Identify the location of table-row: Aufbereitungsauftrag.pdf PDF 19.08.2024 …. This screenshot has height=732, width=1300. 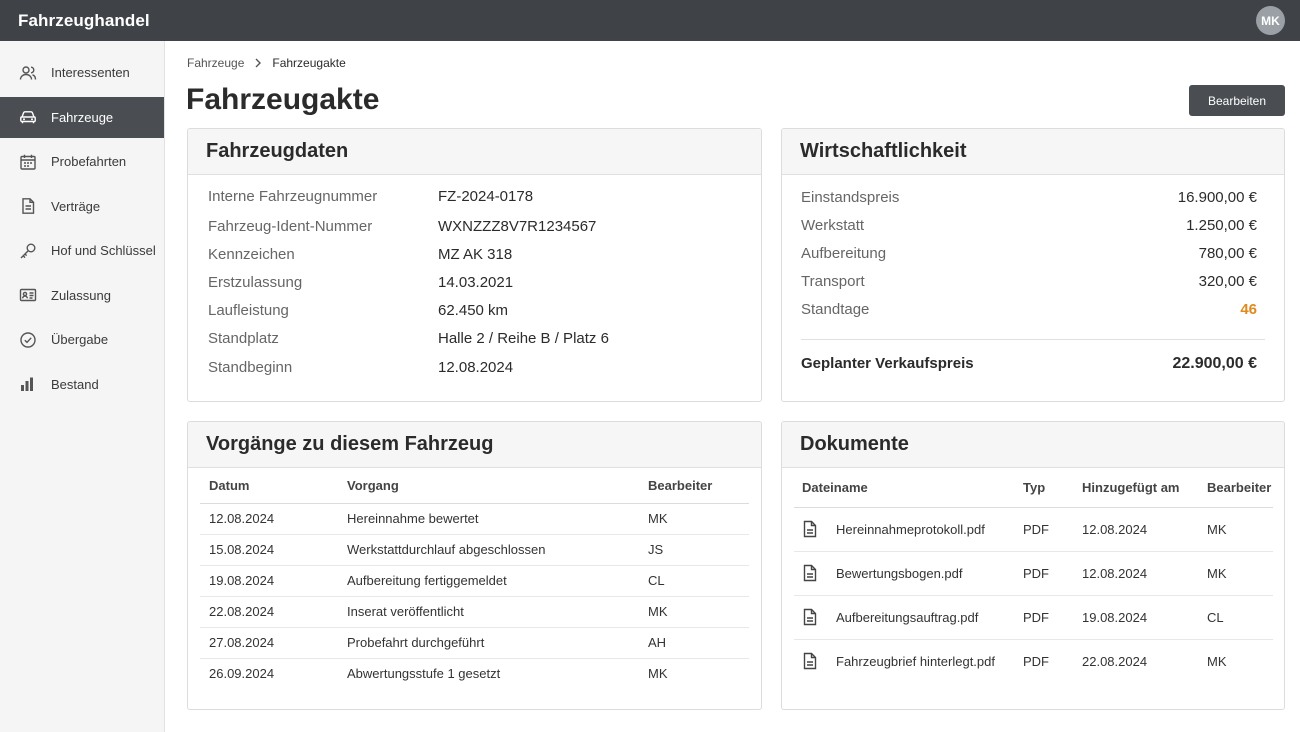
(1033, 617).